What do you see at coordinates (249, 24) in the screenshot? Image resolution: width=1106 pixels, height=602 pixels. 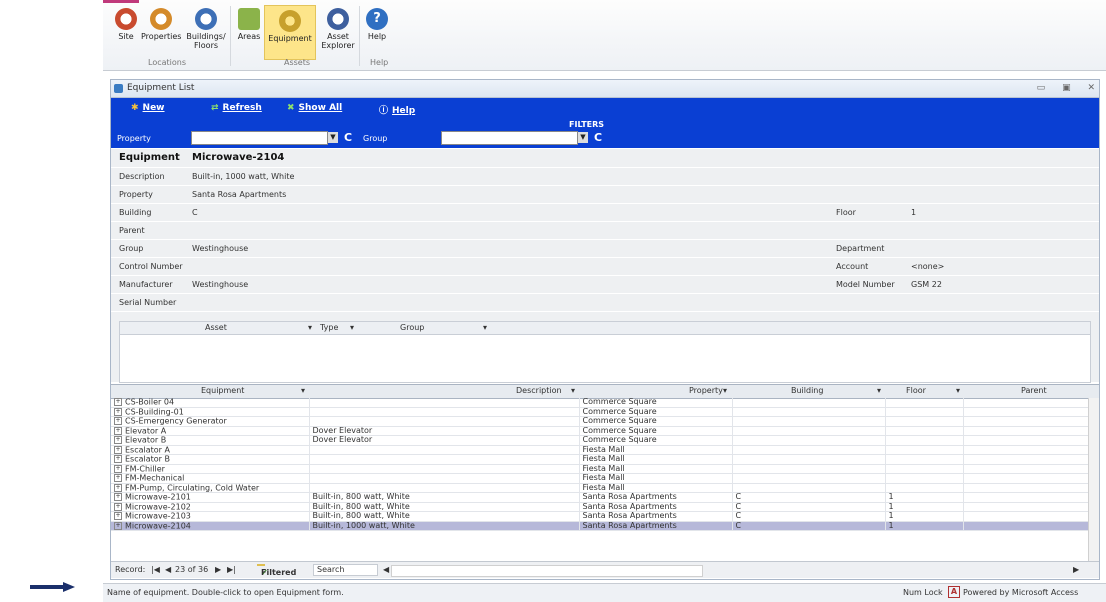 I see `areas-button: Areas` at bounding box center [249, 24].